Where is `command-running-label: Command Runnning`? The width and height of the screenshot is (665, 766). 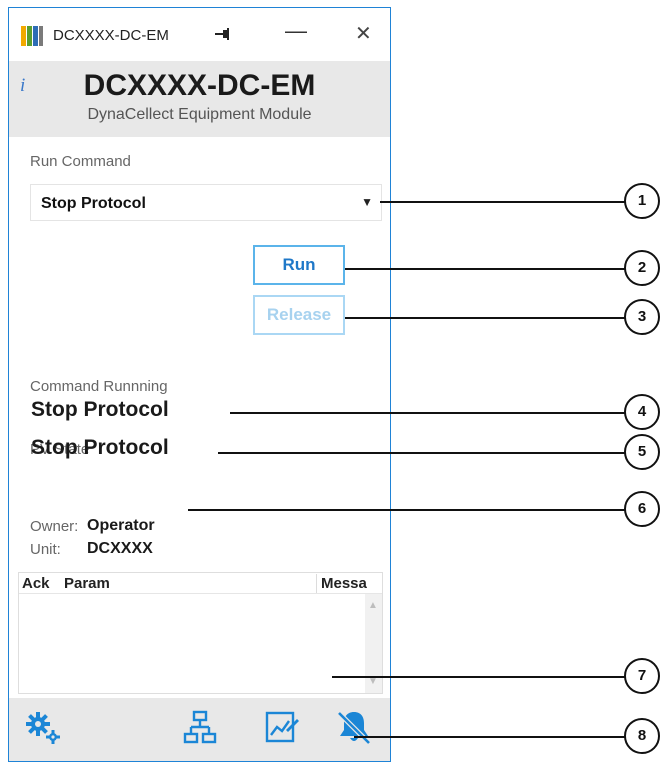
command-running-label: Command Runnning is located at coordinates (99, 386).